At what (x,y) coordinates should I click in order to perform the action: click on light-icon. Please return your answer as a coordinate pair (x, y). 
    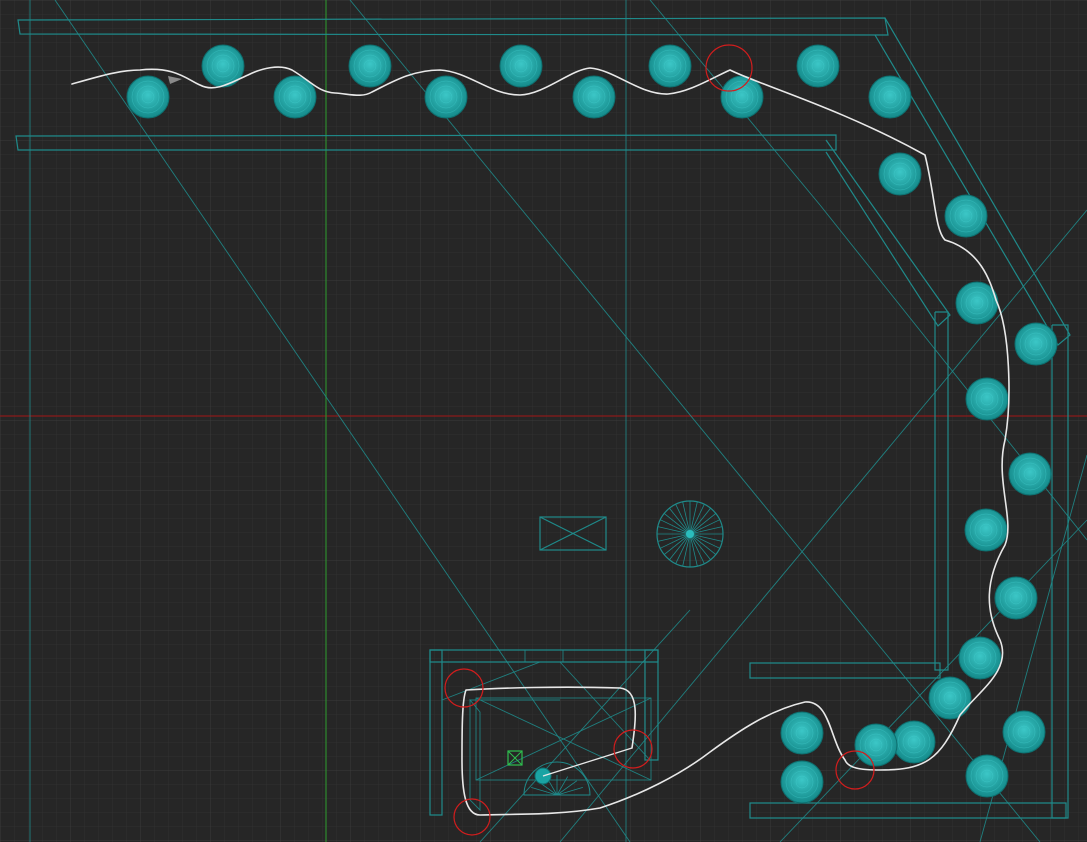
    Looking at the image, I should click on (690, 534).